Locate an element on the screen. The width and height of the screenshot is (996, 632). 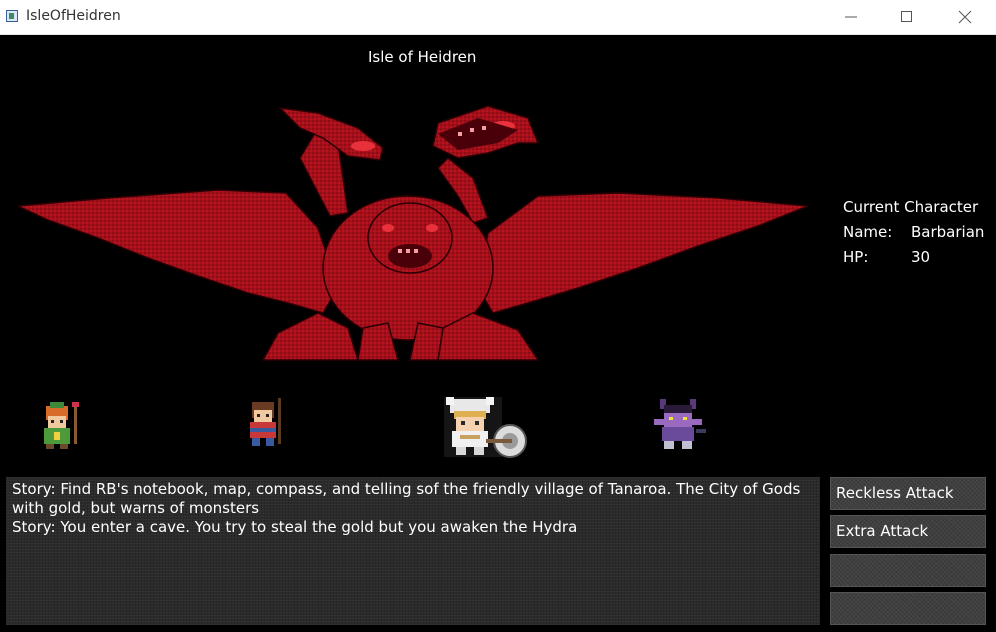
window-title-bar: IsleOfHeidren is located at coordinates (498, 17).